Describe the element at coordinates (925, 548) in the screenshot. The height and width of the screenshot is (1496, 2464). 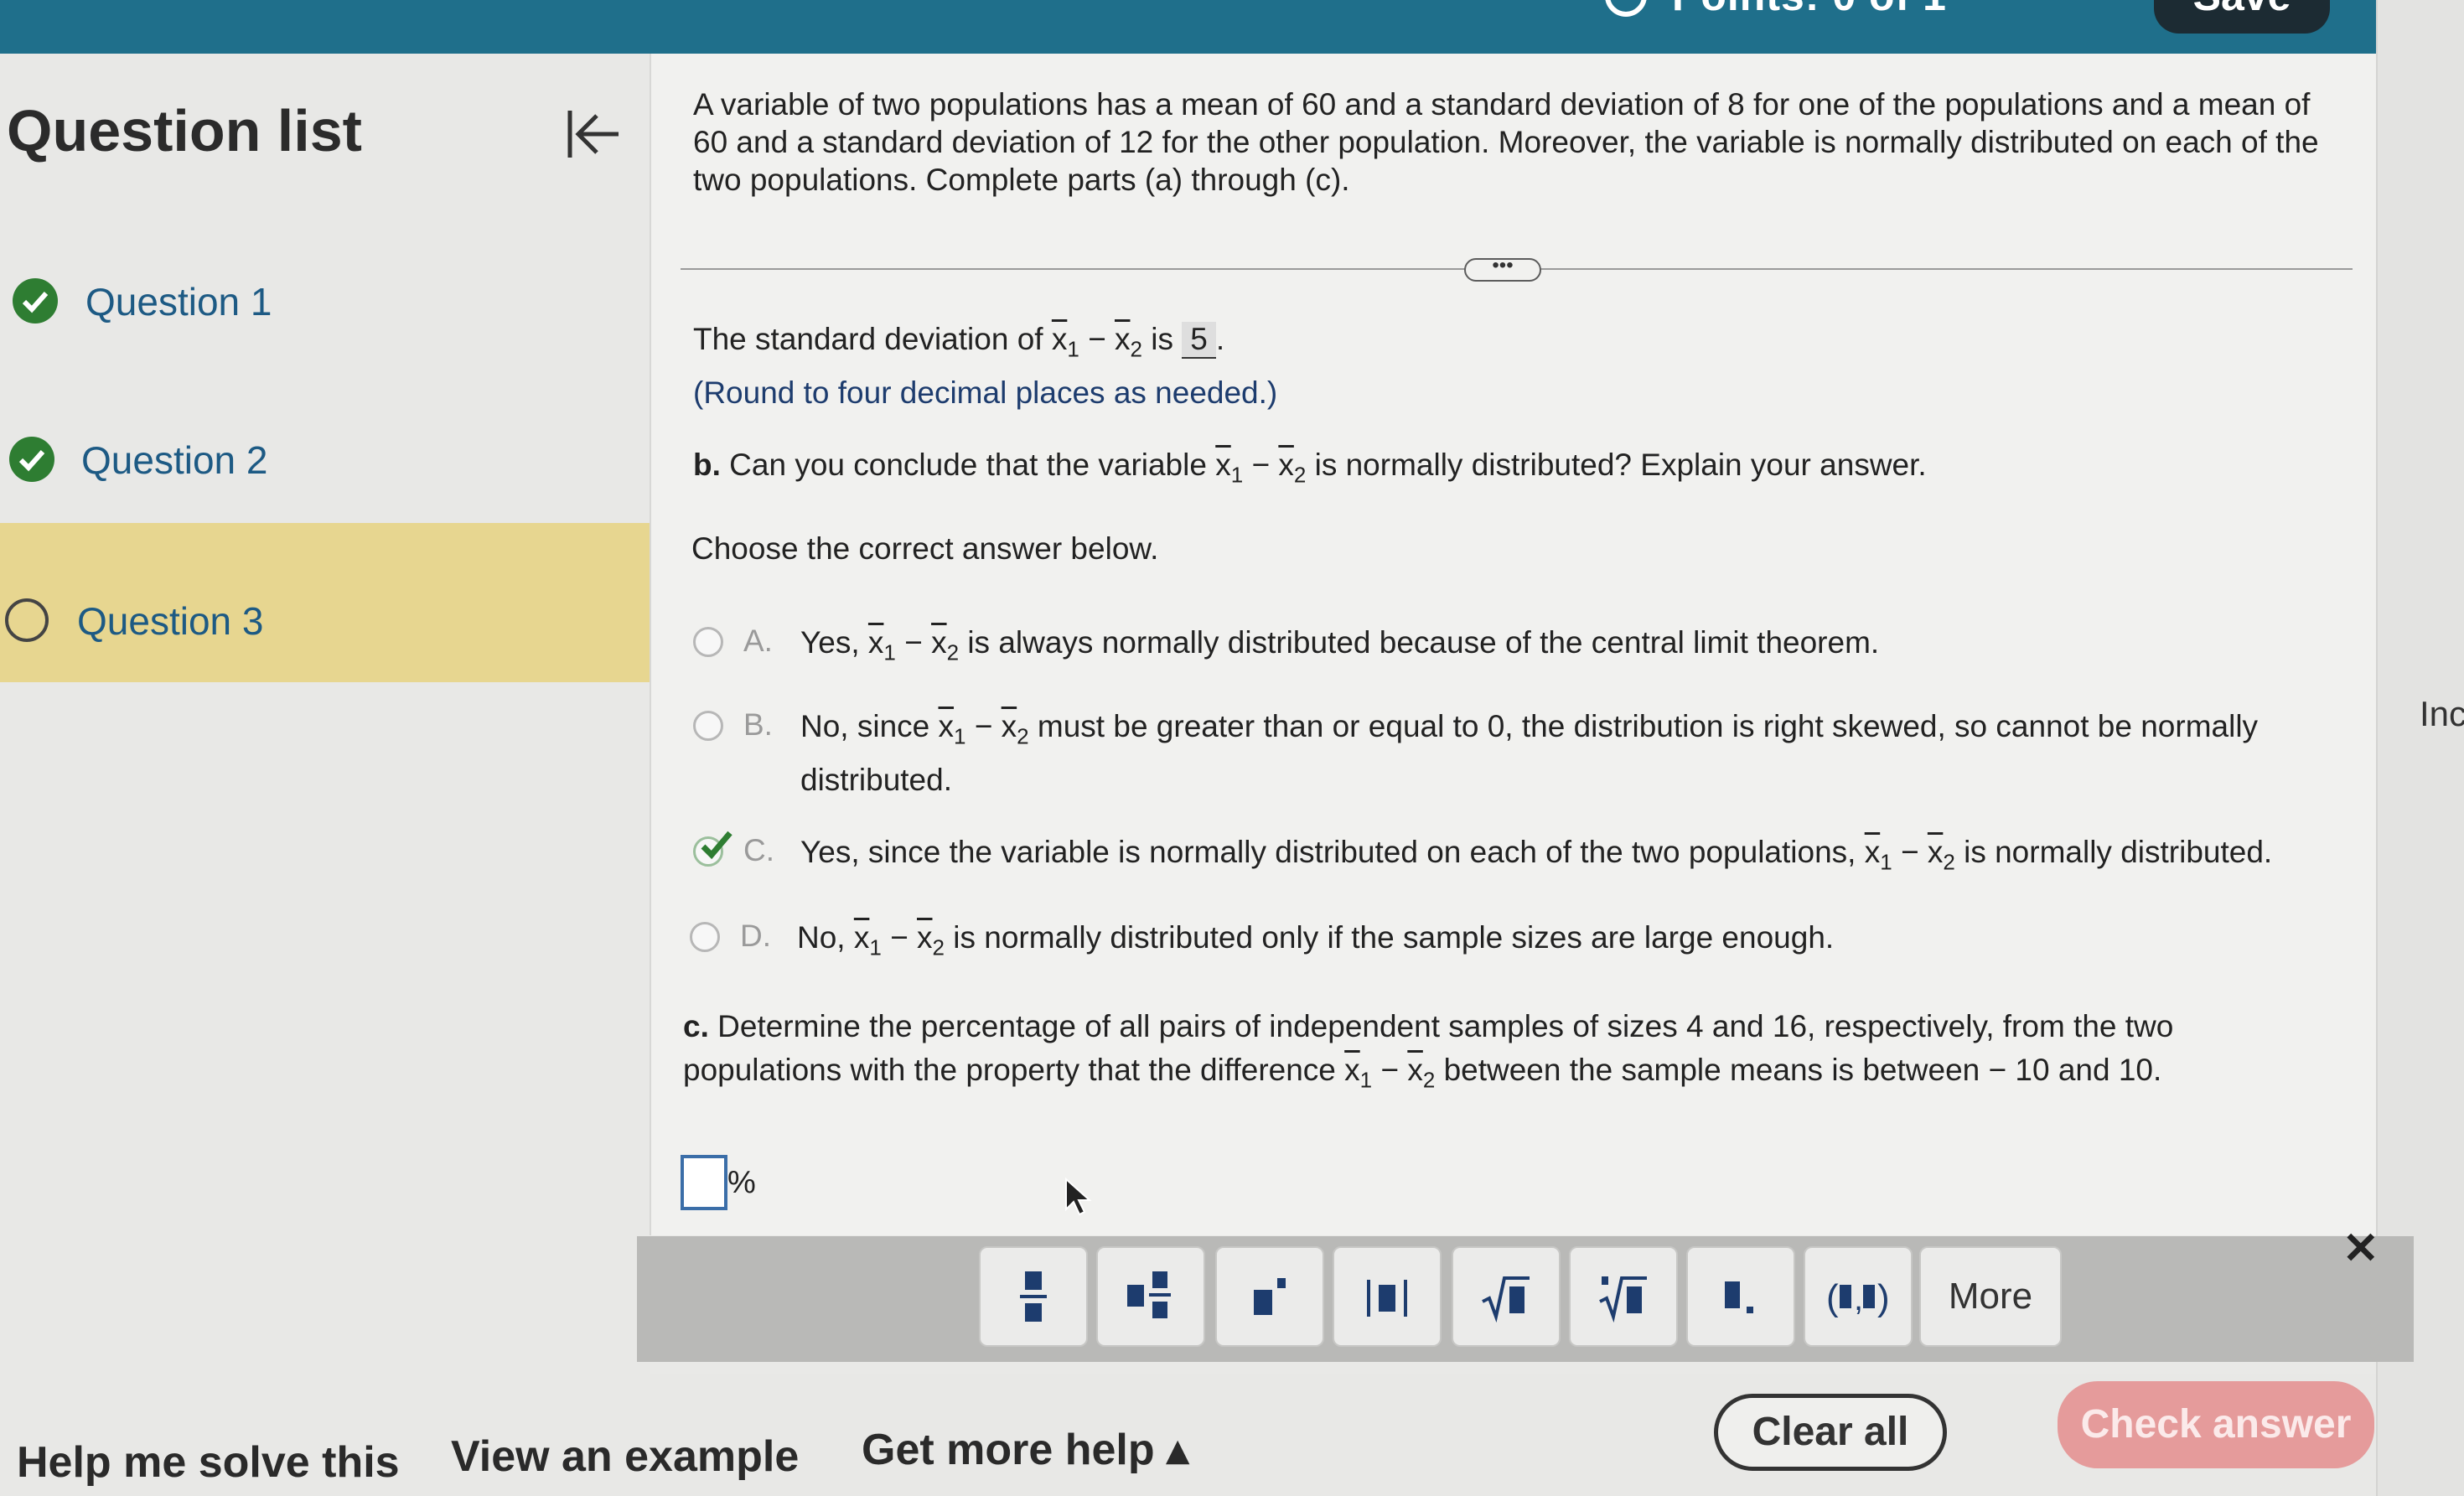
I see `choose-prompt: Choose the correct answer below.` at that location.